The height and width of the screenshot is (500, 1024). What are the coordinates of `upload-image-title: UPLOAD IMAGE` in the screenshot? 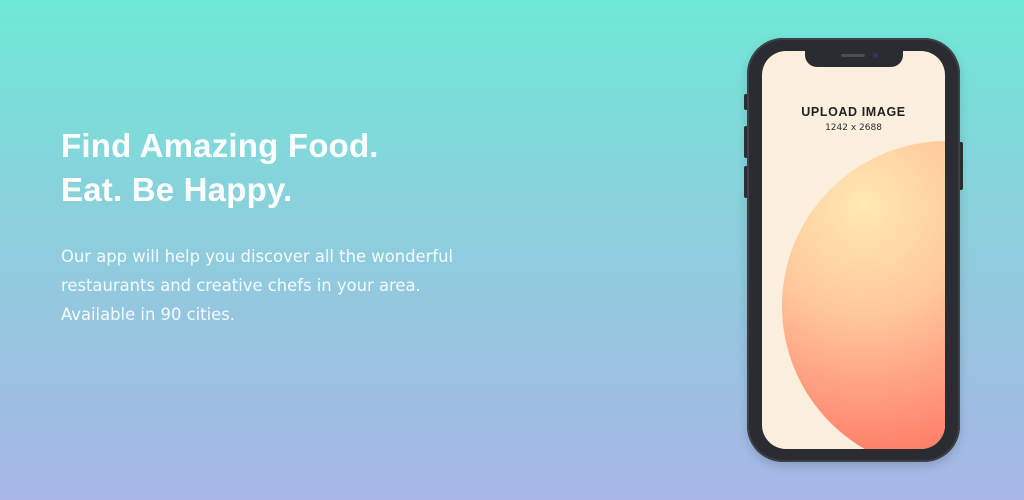 It's located at (853, 112).